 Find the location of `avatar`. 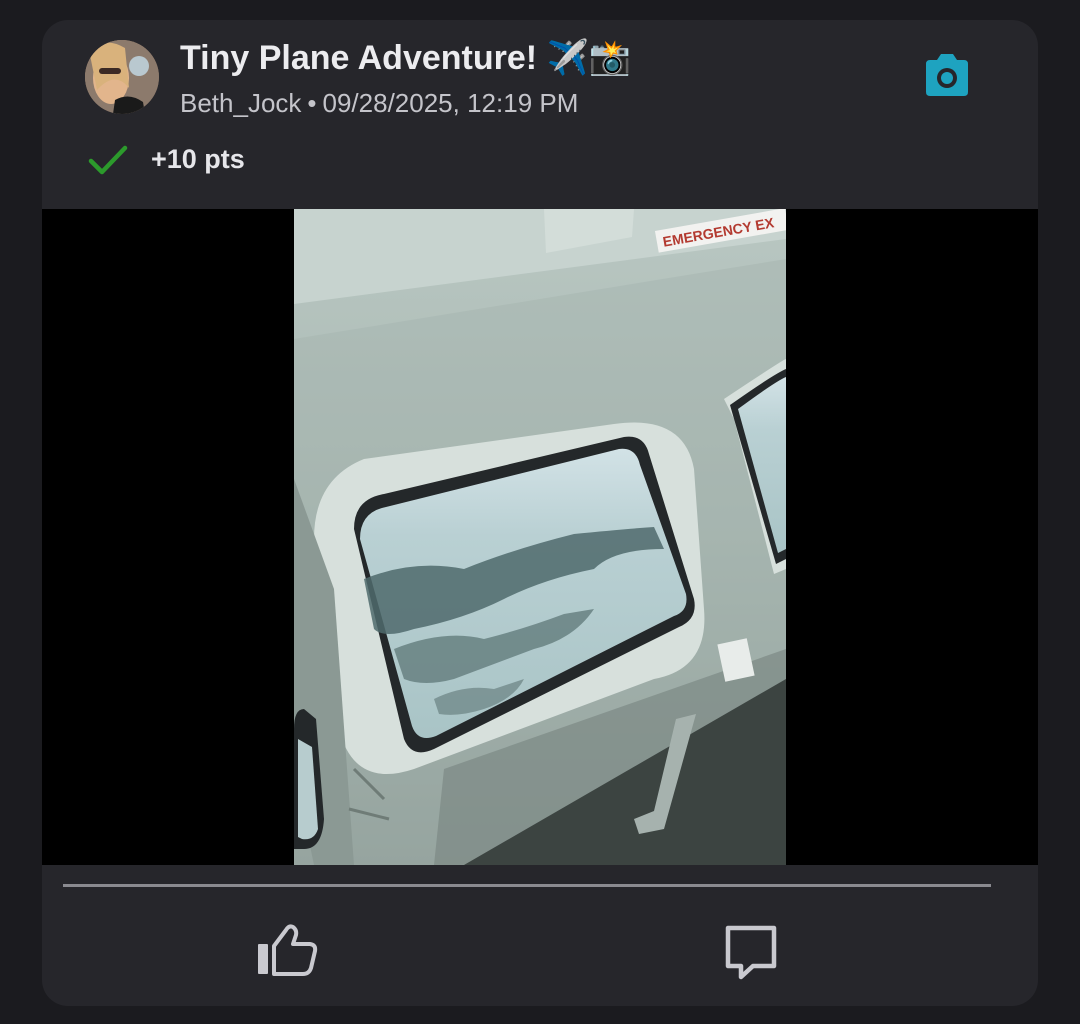

avatar is located at coordinates (122, 77).